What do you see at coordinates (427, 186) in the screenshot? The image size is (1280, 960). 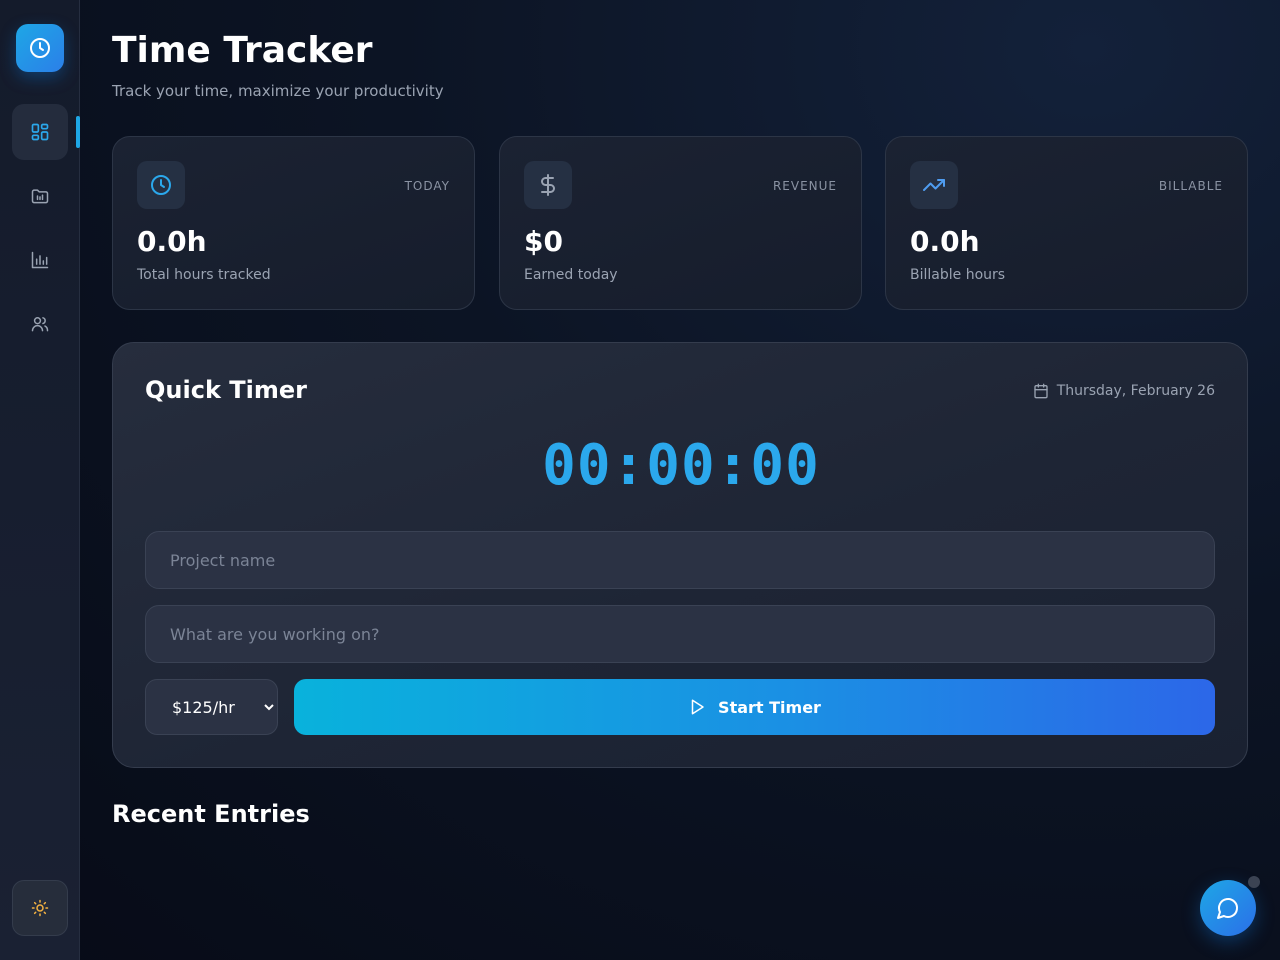 I see `stat-tag: TODAY` at bounding box center [427, 186].